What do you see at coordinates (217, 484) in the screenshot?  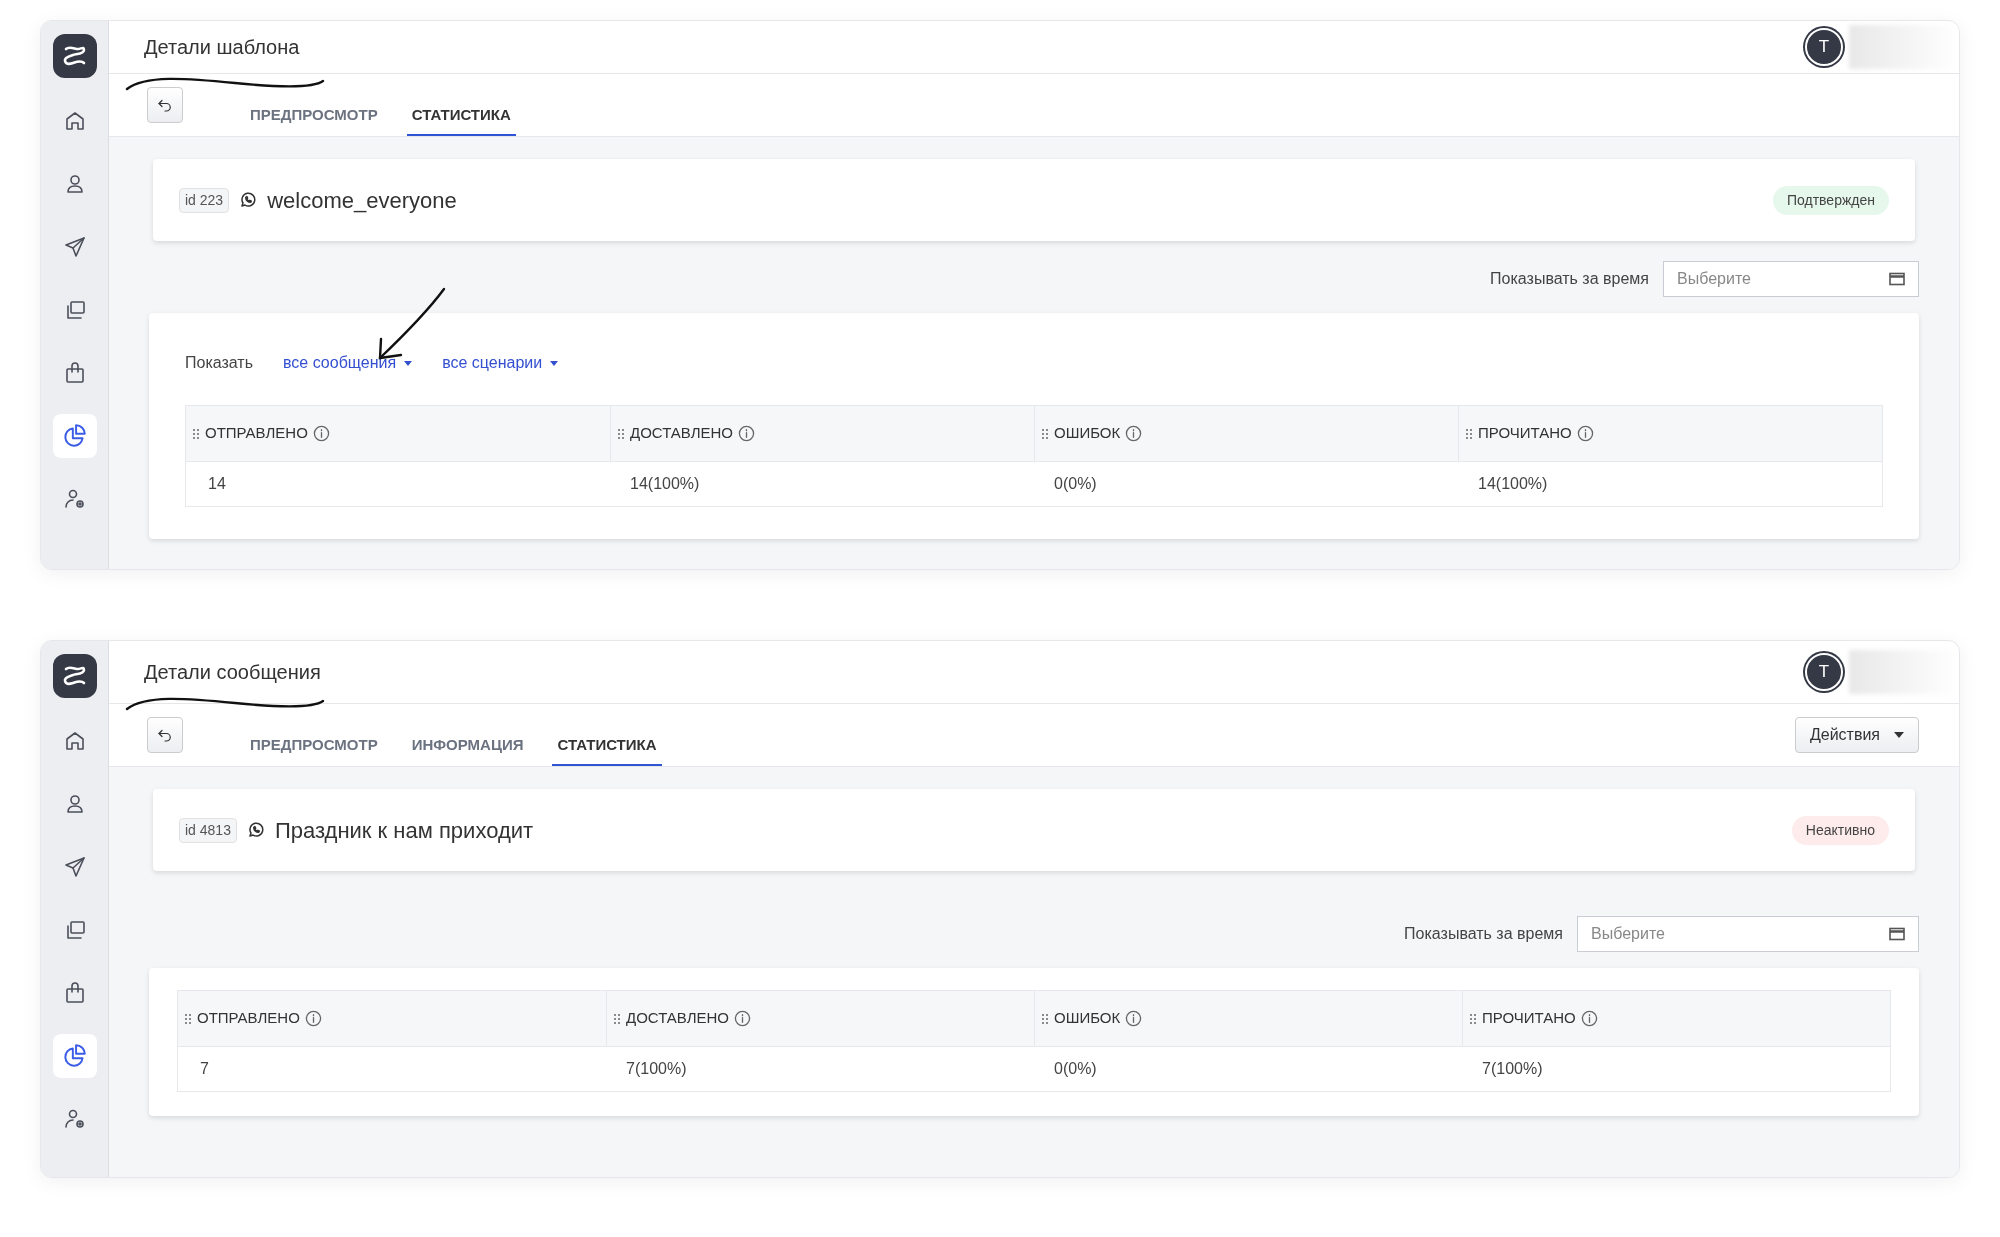 I see `table-cell-text: 14` at bounding box center [217, 484].